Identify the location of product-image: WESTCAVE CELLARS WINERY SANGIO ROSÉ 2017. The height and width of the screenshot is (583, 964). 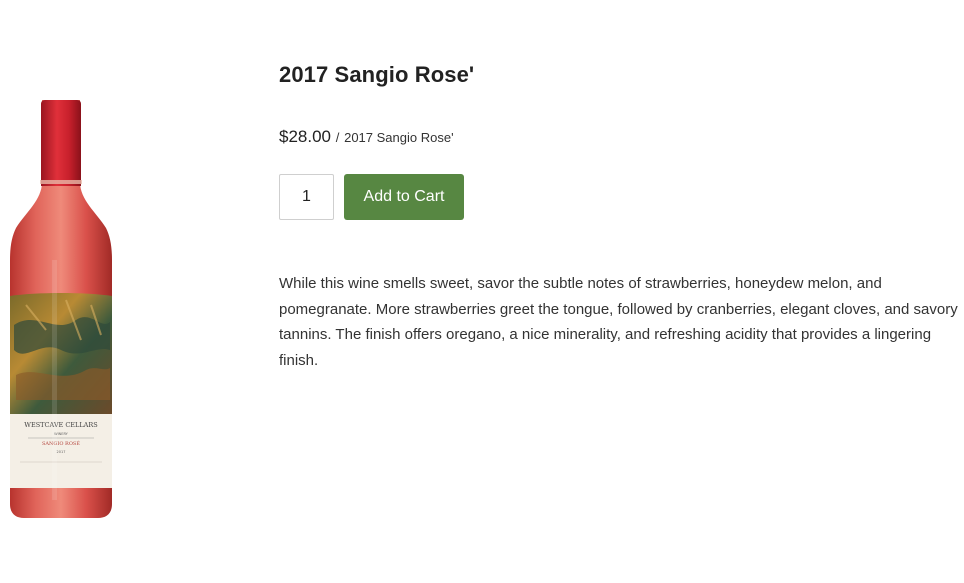
(62, 311).